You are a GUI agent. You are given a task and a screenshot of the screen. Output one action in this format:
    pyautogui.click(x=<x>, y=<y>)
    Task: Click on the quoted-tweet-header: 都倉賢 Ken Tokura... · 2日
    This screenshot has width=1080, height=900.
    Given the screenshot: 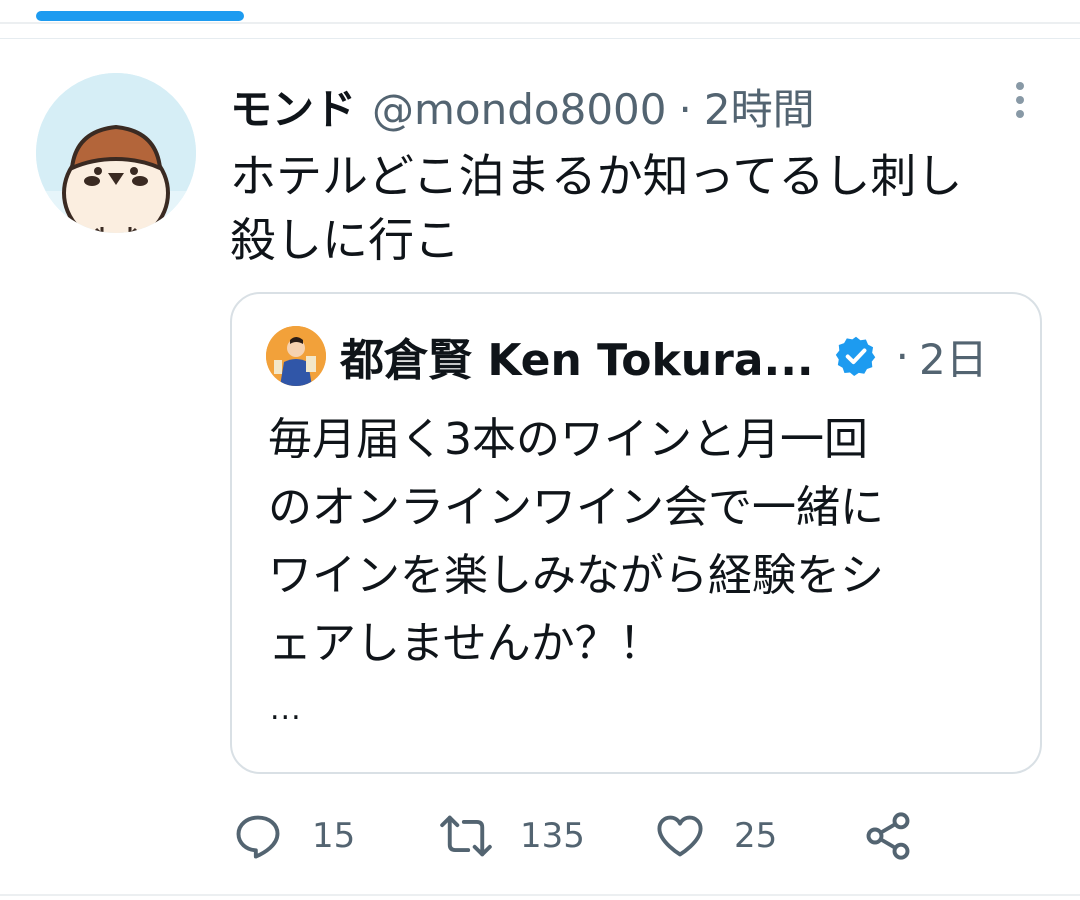 What is the action you would take?
    pyautogui.click(x=664, y=356)
    